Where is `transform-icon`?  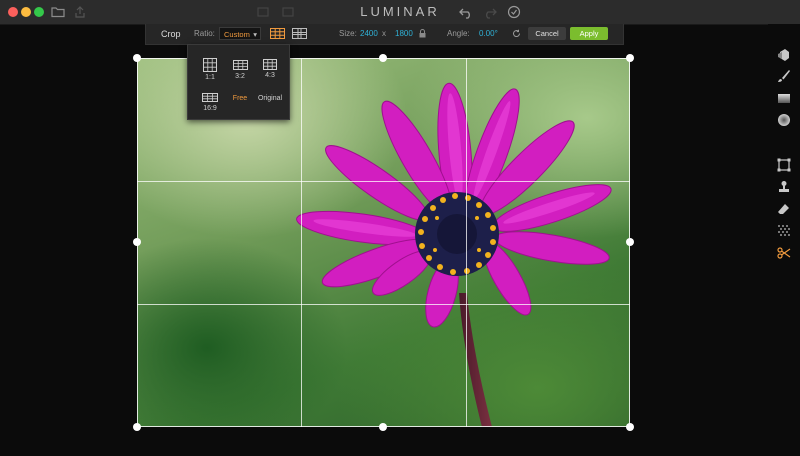
transform-icon is located at coordinates (784, 165).